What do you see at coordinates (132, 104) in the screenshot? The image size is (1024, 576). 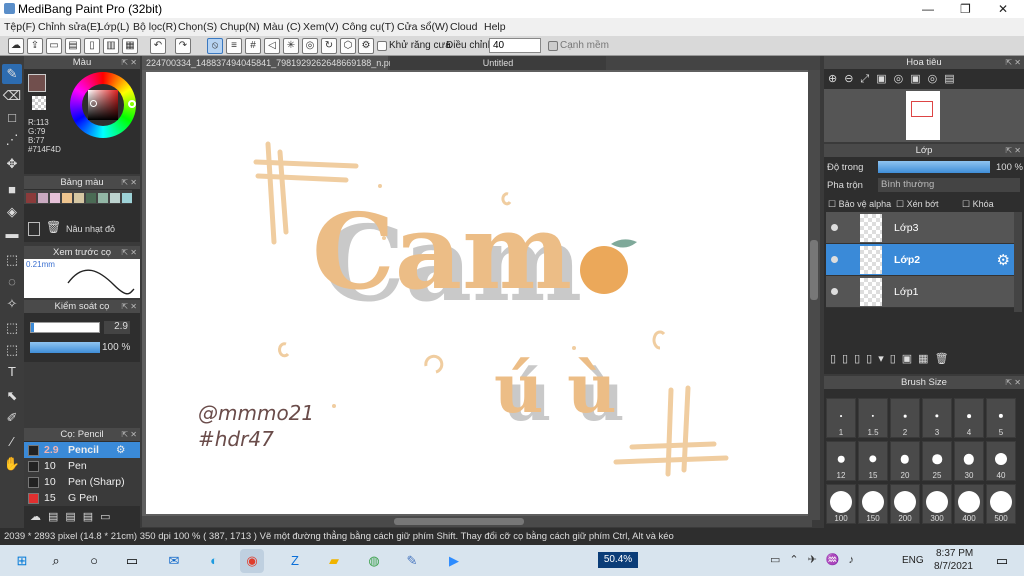 I see `hue-handle` at bounding box center [132, 104].